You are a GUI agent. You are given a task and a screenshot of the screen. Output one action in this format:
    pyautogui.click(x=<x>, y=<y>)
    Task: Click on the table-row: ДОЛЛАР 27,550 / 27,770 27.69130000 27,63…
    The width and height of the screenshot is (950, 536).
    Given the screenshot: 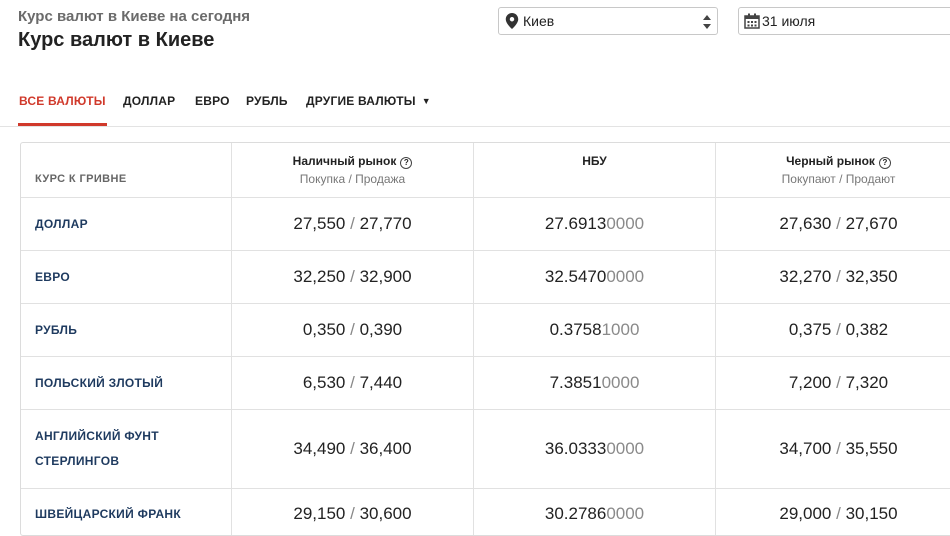 What is the action you would take?
    pyautogui.click(x=485, y=224)
    